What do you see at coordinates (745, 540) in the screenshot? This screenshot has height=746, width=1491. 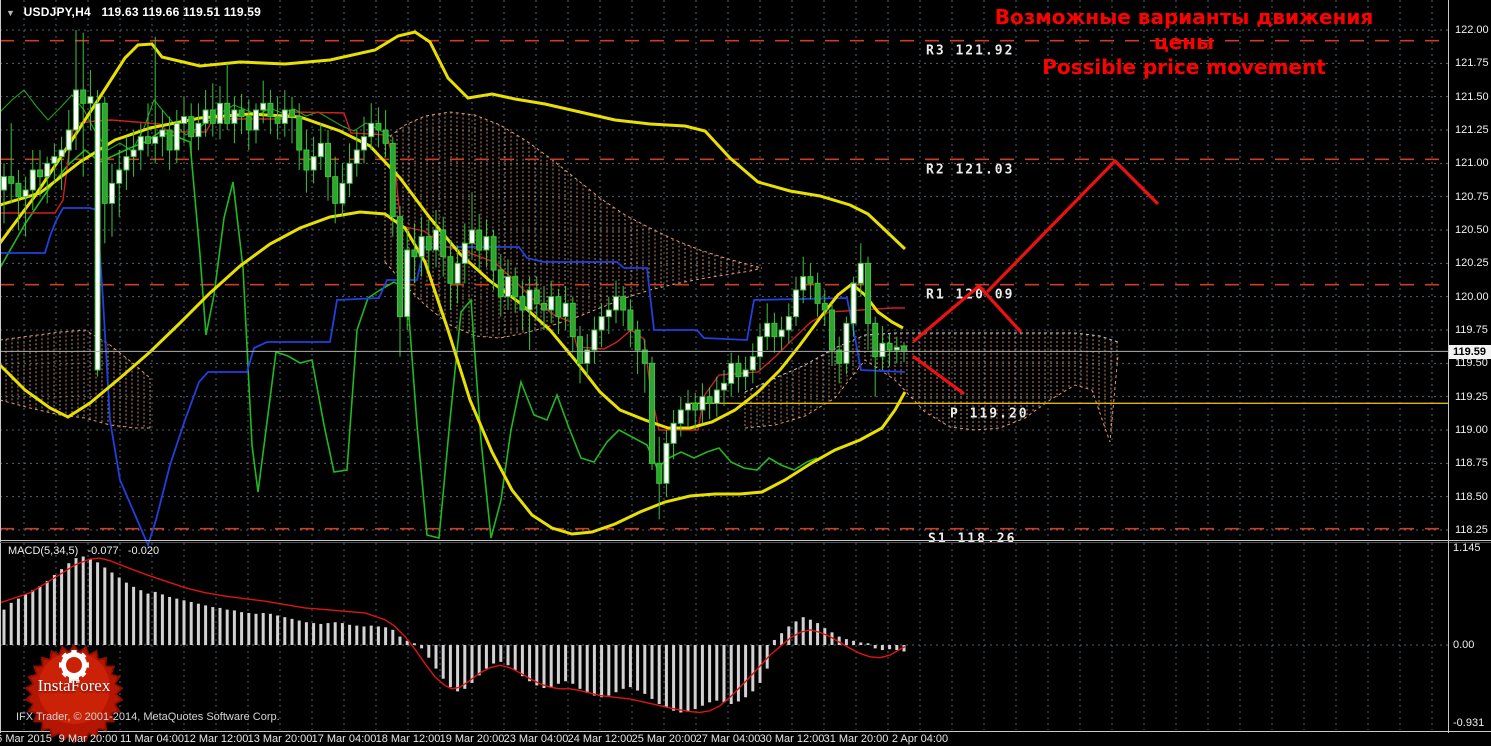 I see `panel-separator-top` at bounding box center [745, 540].